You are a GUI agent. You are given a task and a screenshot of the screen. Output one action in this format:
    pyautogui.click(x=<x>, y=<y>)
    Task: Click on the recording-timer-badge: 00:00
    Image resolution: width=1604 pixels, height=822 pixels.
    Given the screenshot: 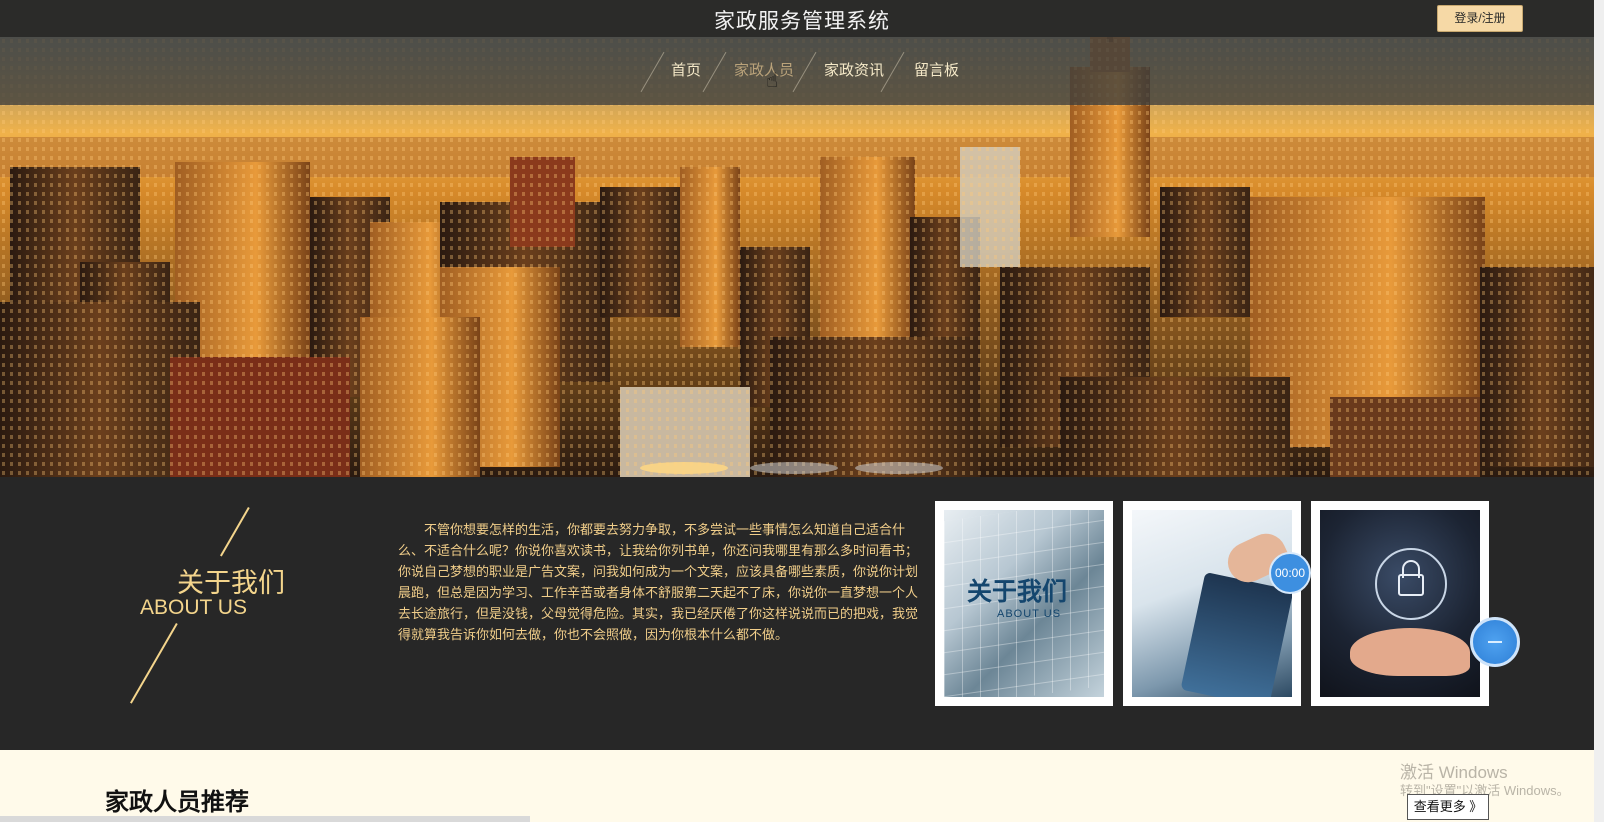 What is the action you would take?
    pyautogui.click(x=1290, y=573)
    